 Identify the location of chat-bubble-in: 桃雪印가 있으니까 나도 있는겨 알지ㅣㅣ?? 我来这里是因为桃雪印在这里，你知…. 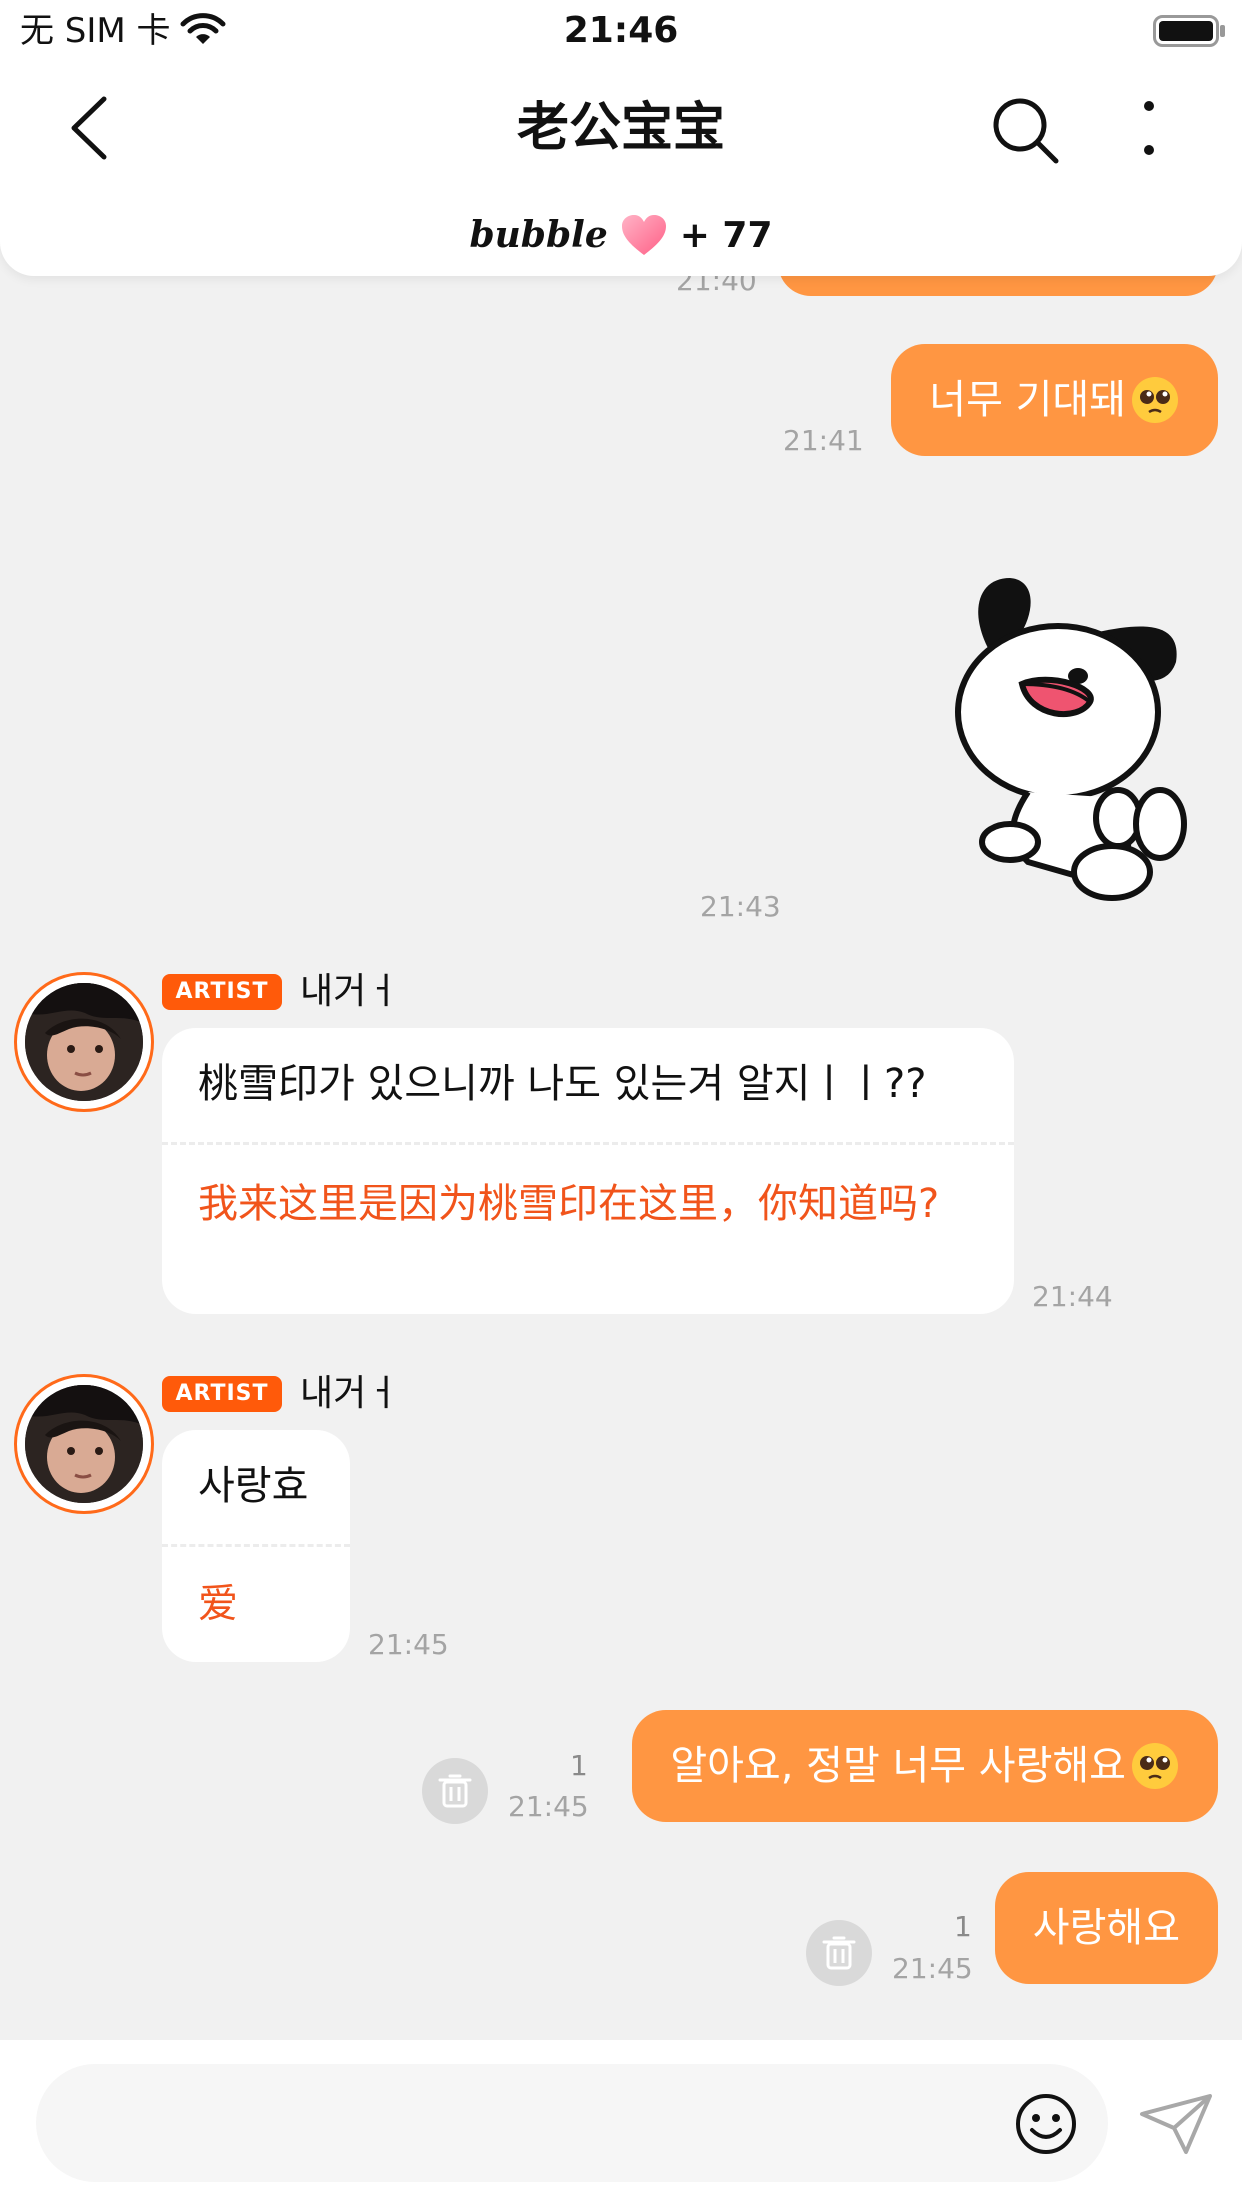
(588, 1171).